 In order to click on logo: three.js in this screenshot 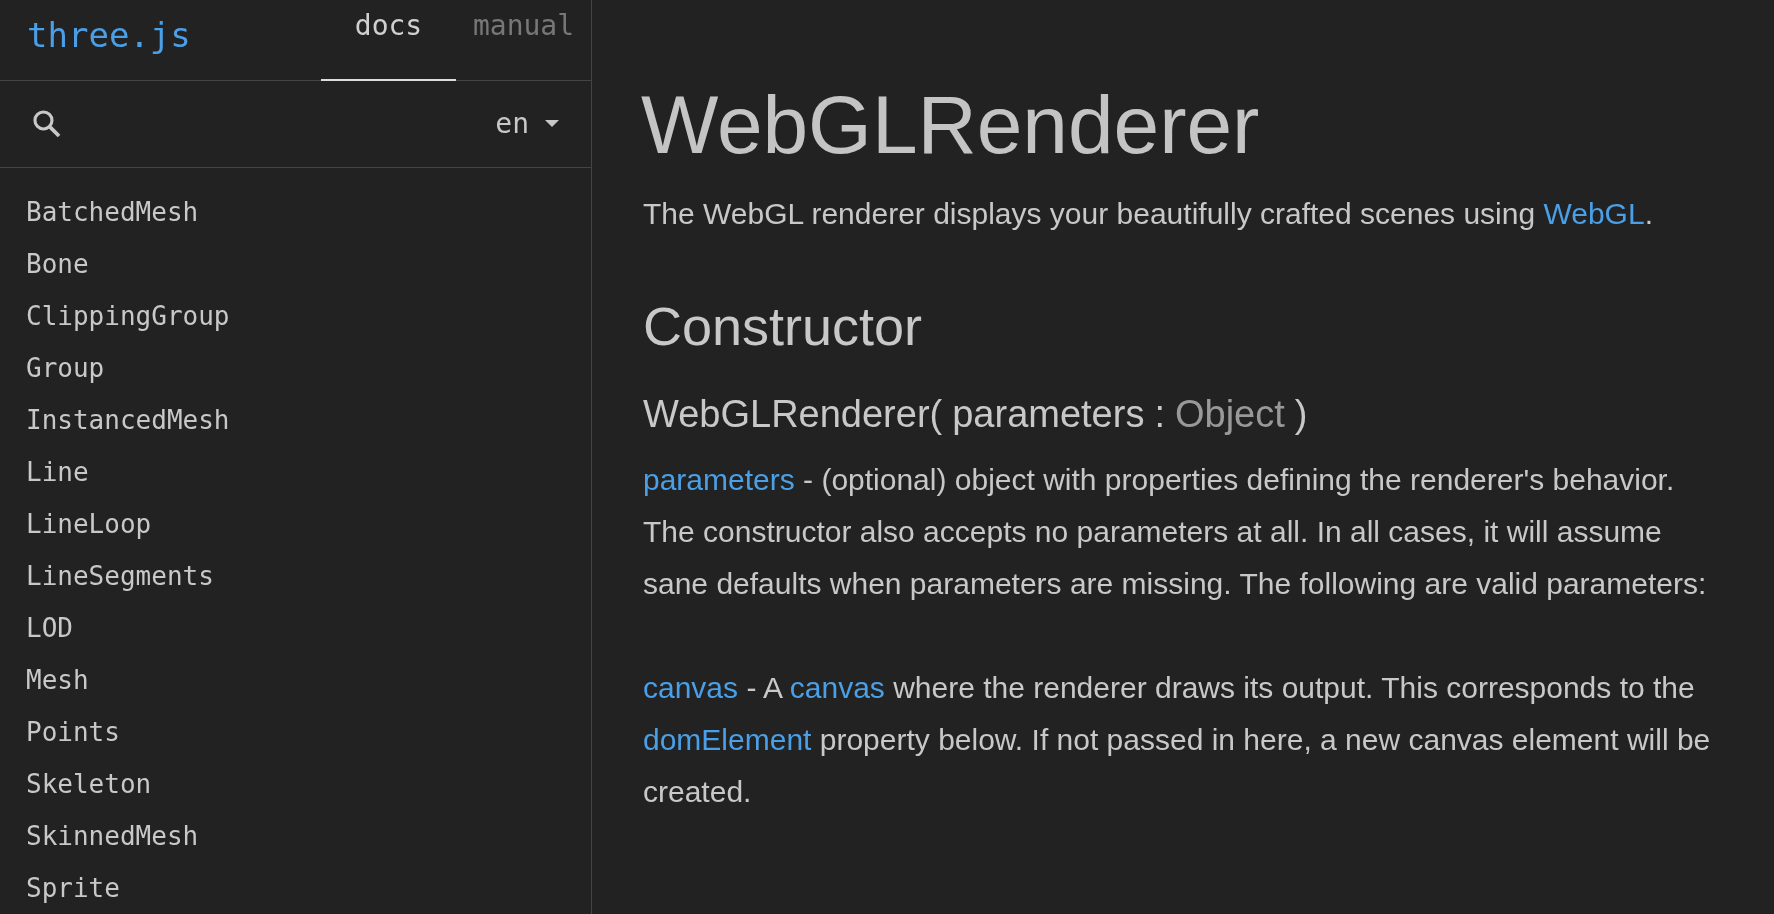, I will do `click(109, 34)`.